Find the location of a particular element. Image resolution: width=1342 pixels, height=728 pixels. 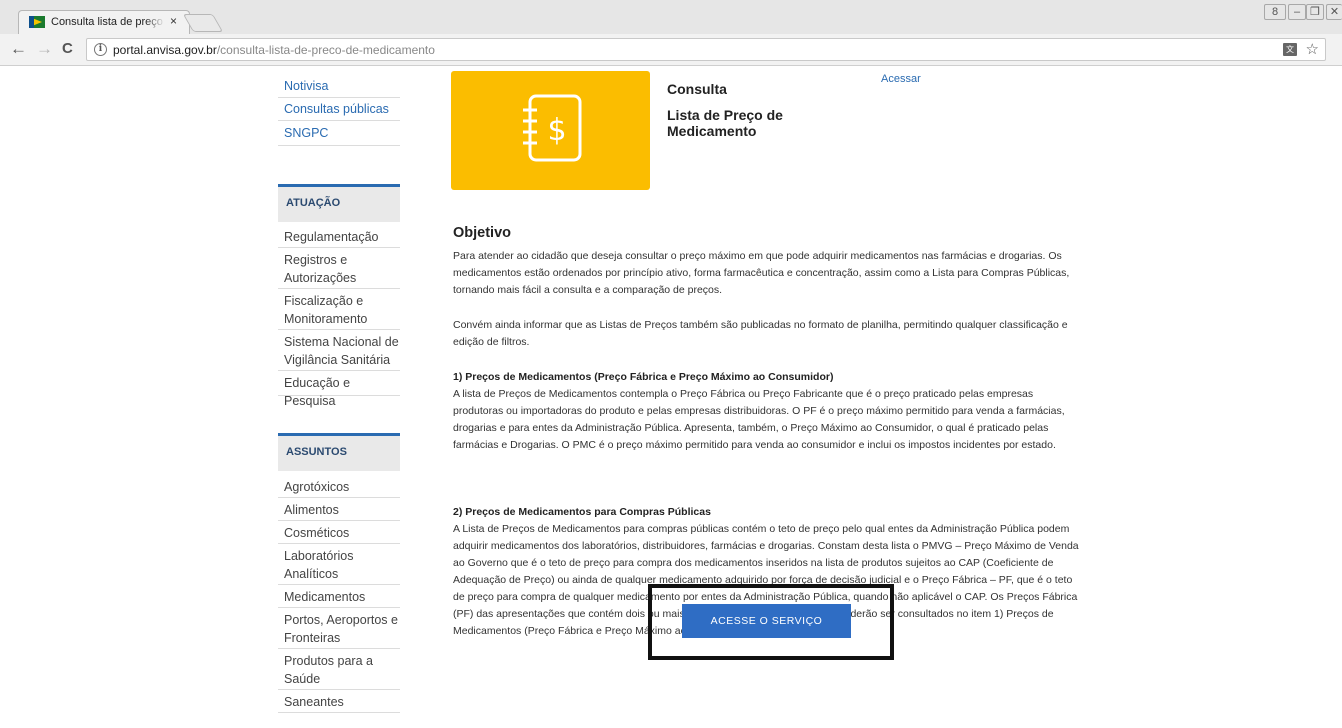

sidebar-item-laboratorios: Laboratórios Analíticos is located at coordinates (339, 565).